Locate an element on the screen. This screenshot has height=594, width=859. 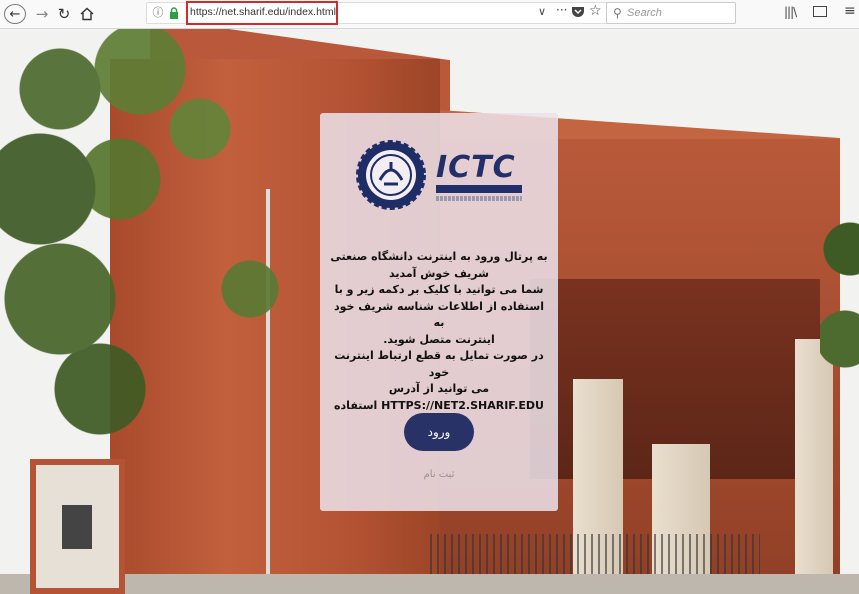
welcome-line: شما می توانید با کلیک بر دکمه زیر و با is located at coordinates (439, 289).